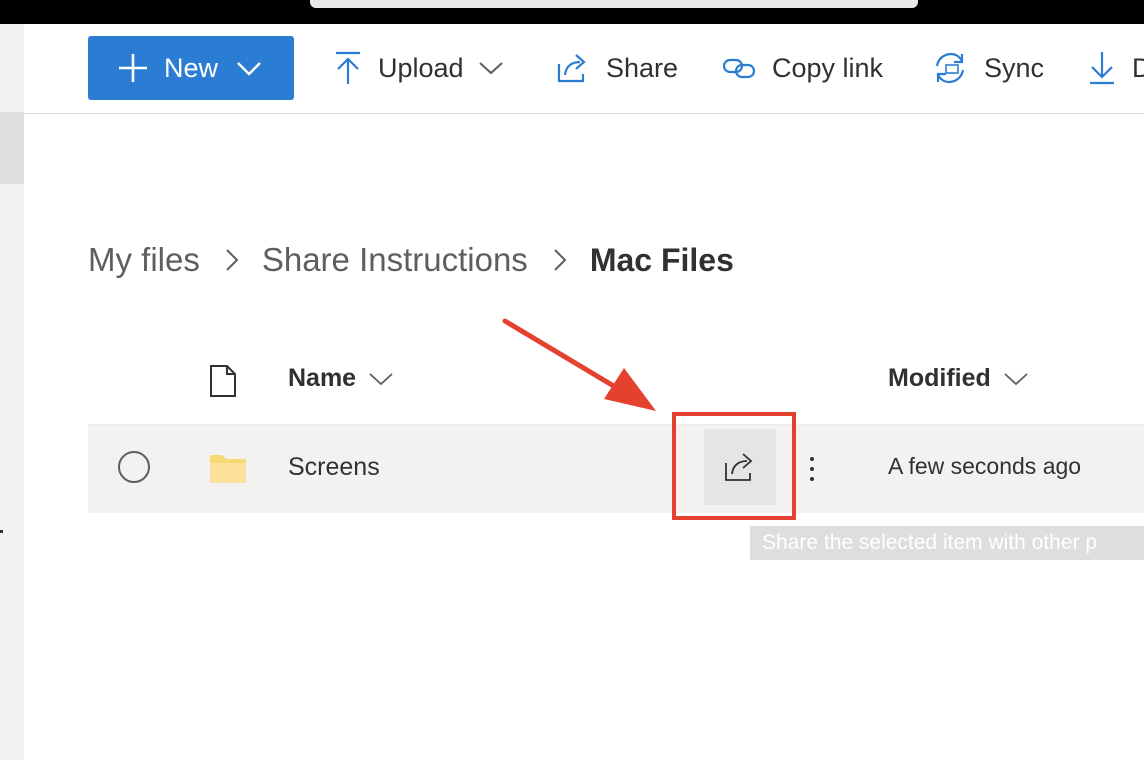 This screenshot has width=1144, height=760. I want to click on list-header: Name Modified, so click(616, 381).